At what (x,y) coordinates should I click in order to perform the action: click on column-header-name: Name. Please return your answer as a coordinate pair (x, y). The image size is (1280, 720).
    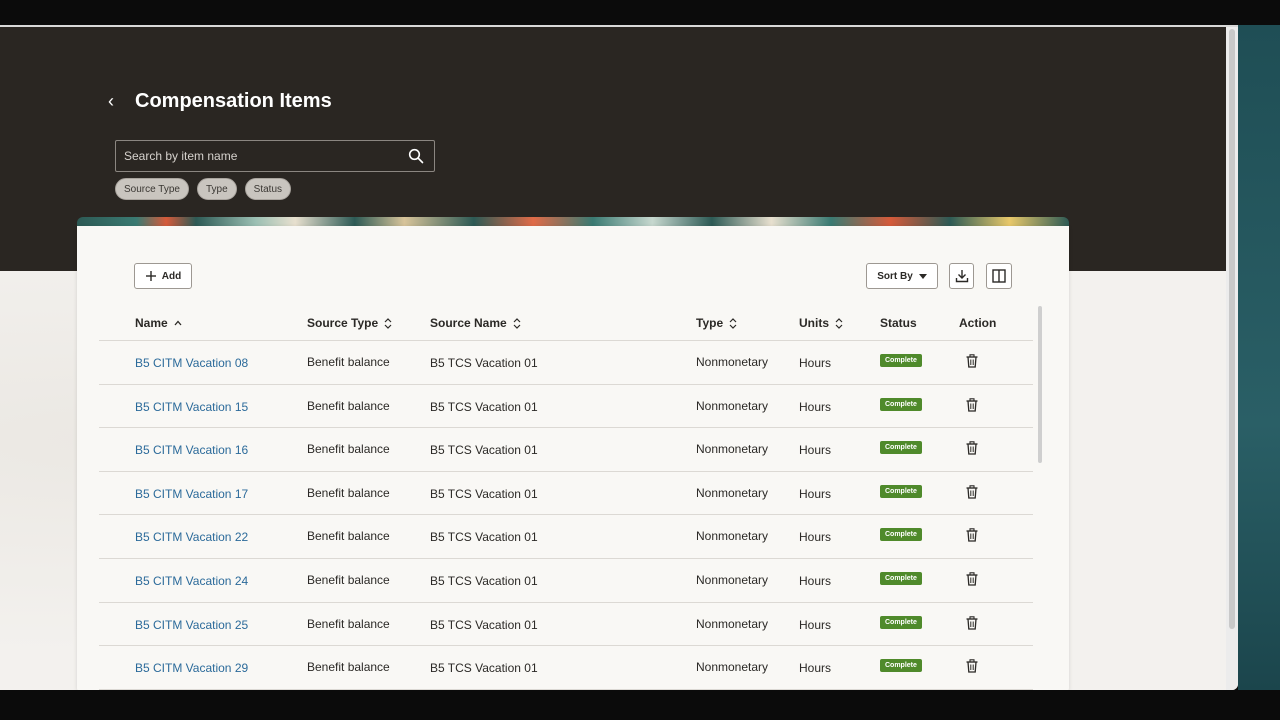
    Looking at the image, I should click on (158, 323).